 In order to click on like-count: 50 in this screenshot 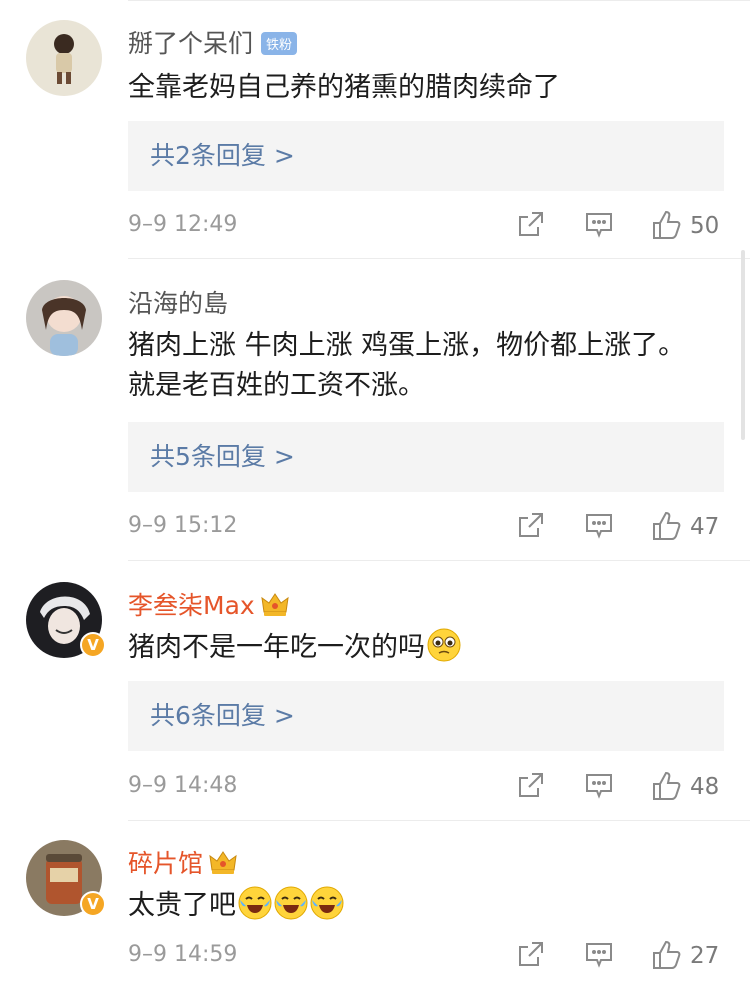, I will do `click(705, 226)`.